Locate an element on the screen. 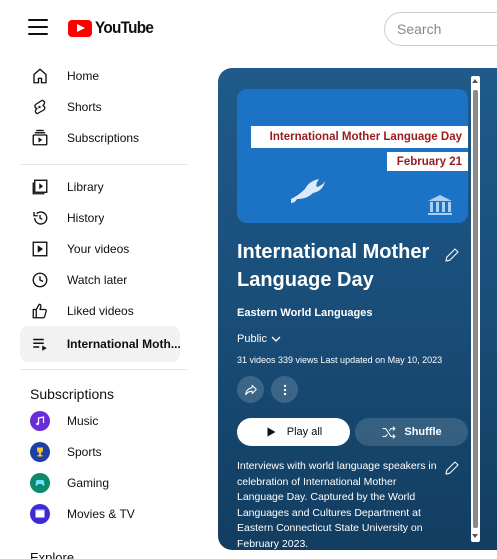  sidebar-item-label: Music is located at coordinates (83, 421).